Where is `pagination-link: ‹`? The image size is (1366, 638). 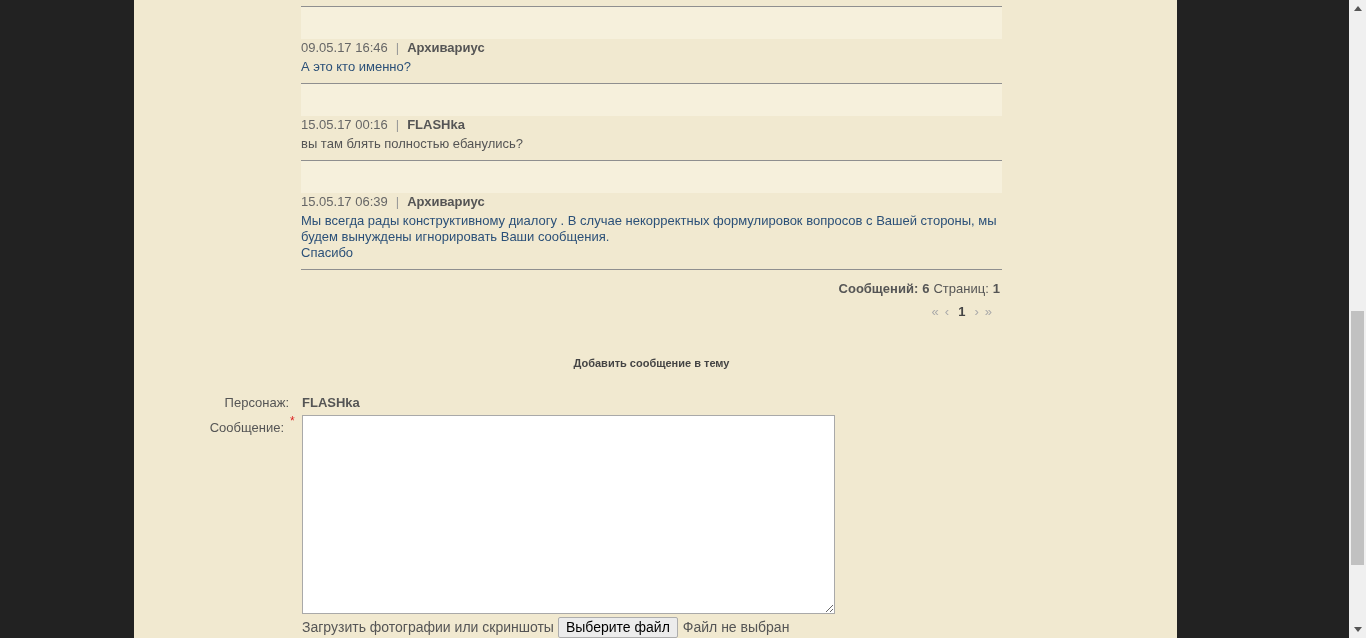 pagination-link: ‹ is located at coordinates (947, 311).